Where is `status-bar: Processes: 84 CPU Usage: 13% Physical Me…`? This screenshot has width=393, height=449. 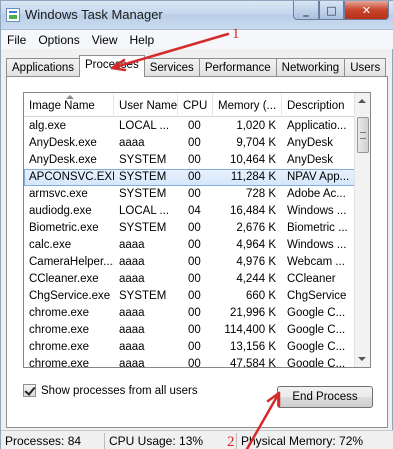
status-bar: Processes: 84 CPU Usage: 13% Physical Me… is located at coordinates (197, 439).